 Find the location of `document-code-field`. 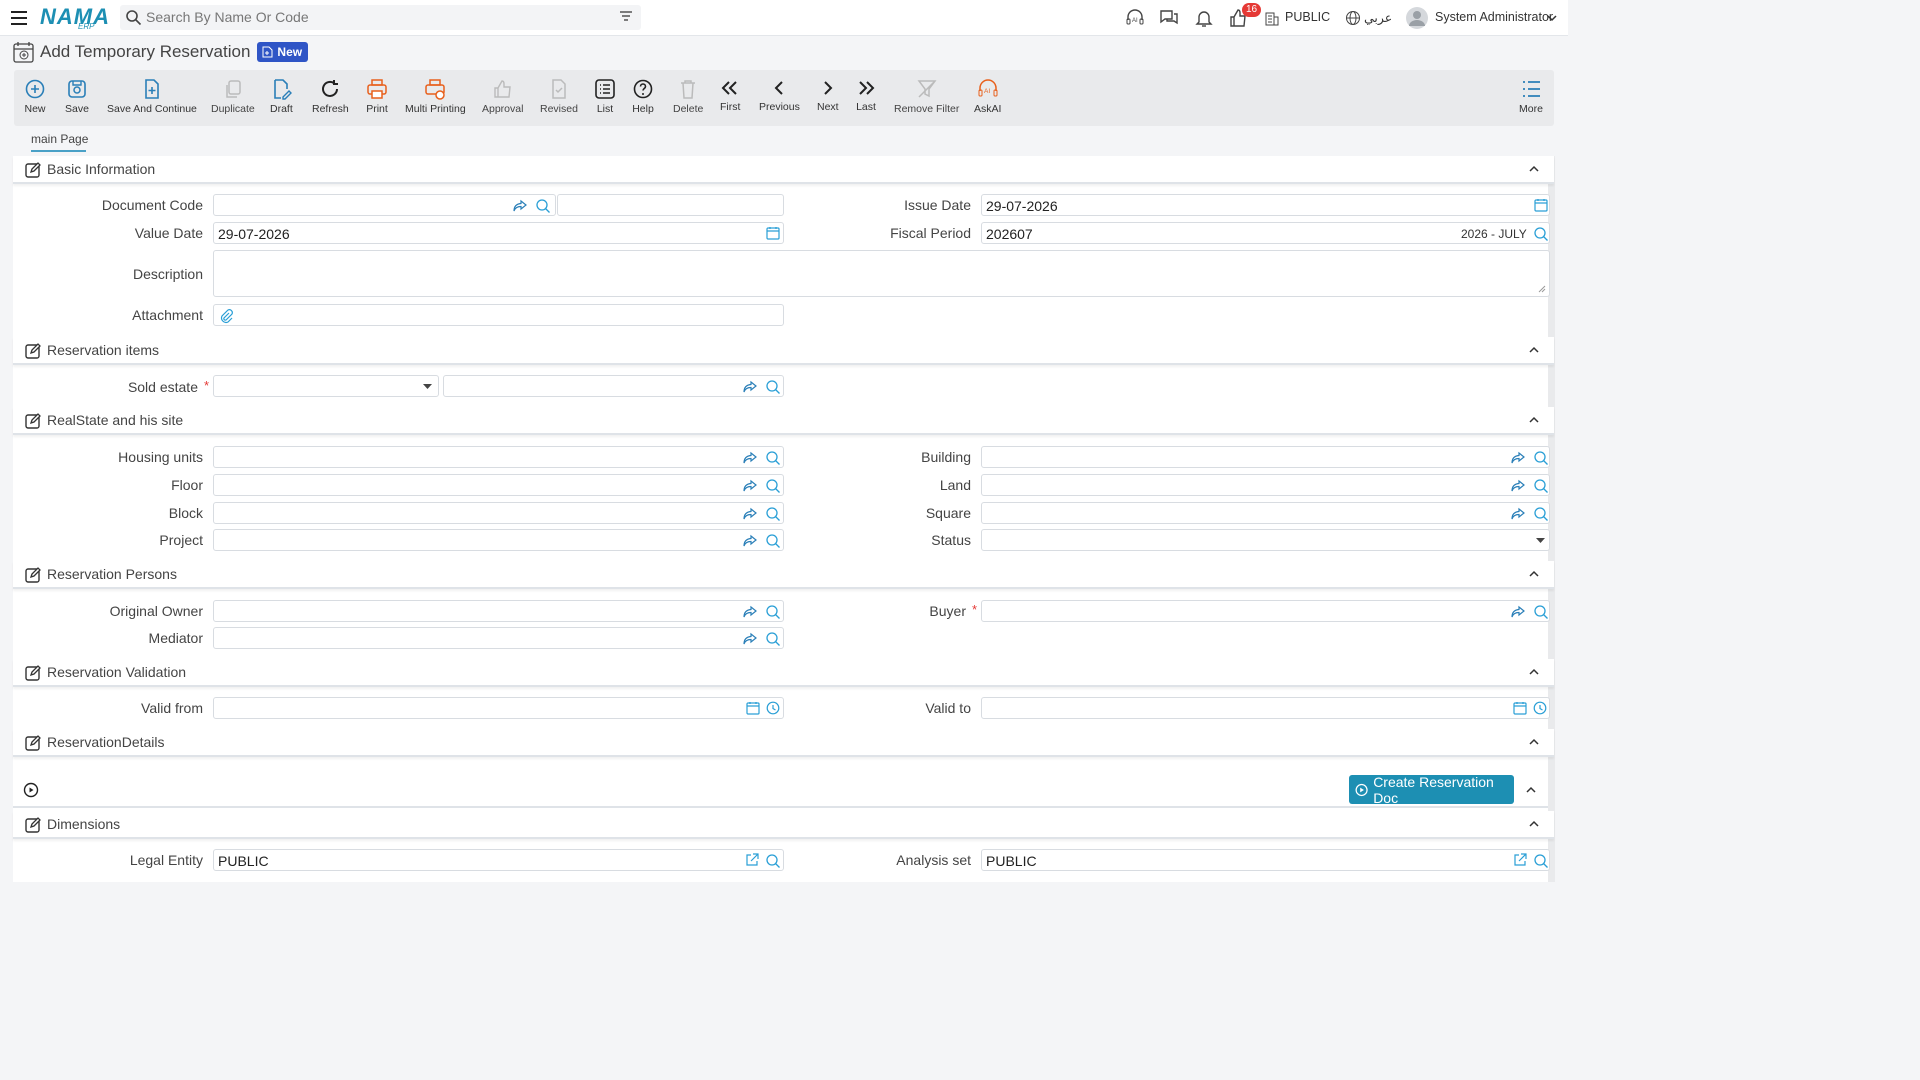

document-code-field is located at coordinates (384, 205).